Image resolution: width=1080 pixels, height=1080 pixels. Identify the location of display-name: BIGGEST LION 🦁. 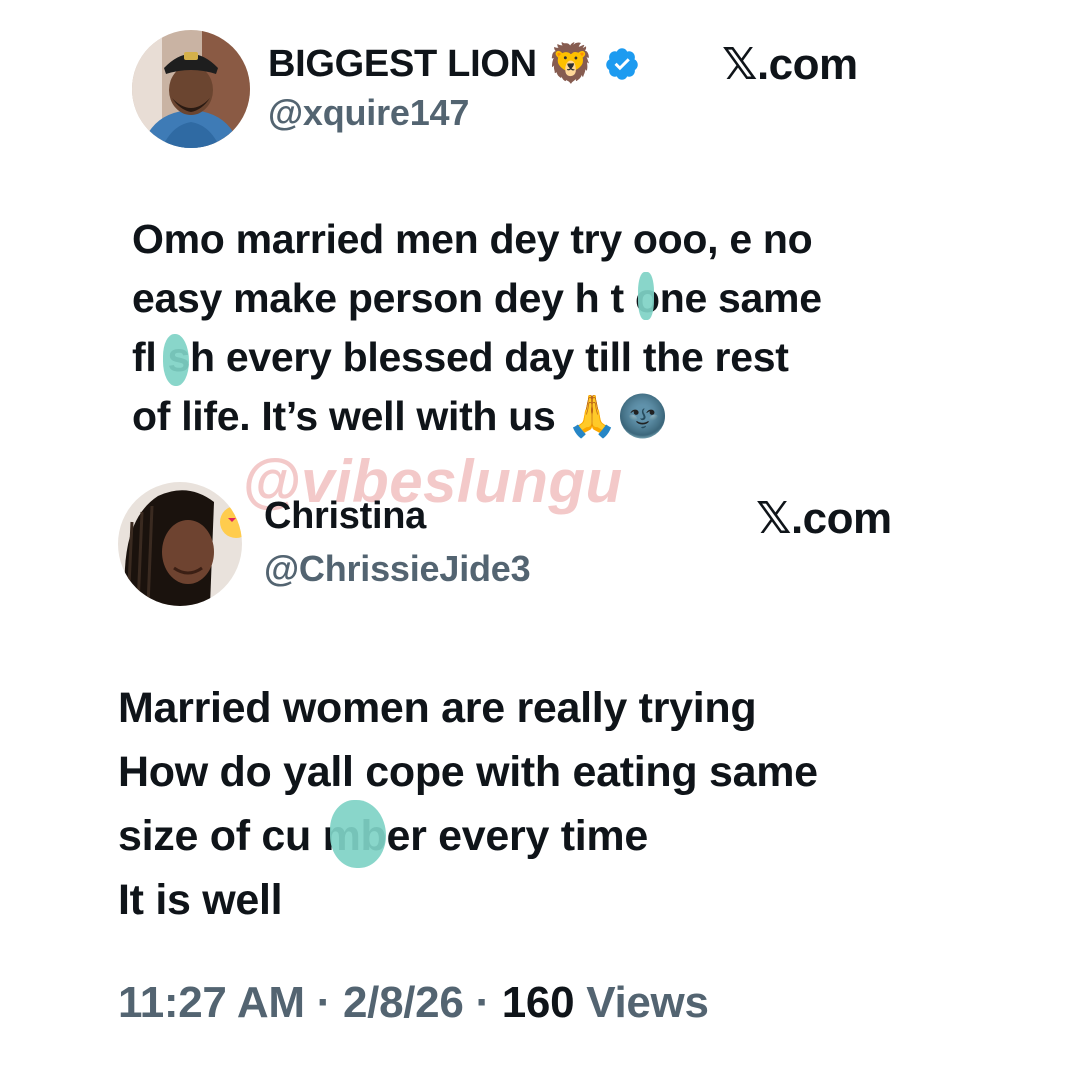
(454, 65).